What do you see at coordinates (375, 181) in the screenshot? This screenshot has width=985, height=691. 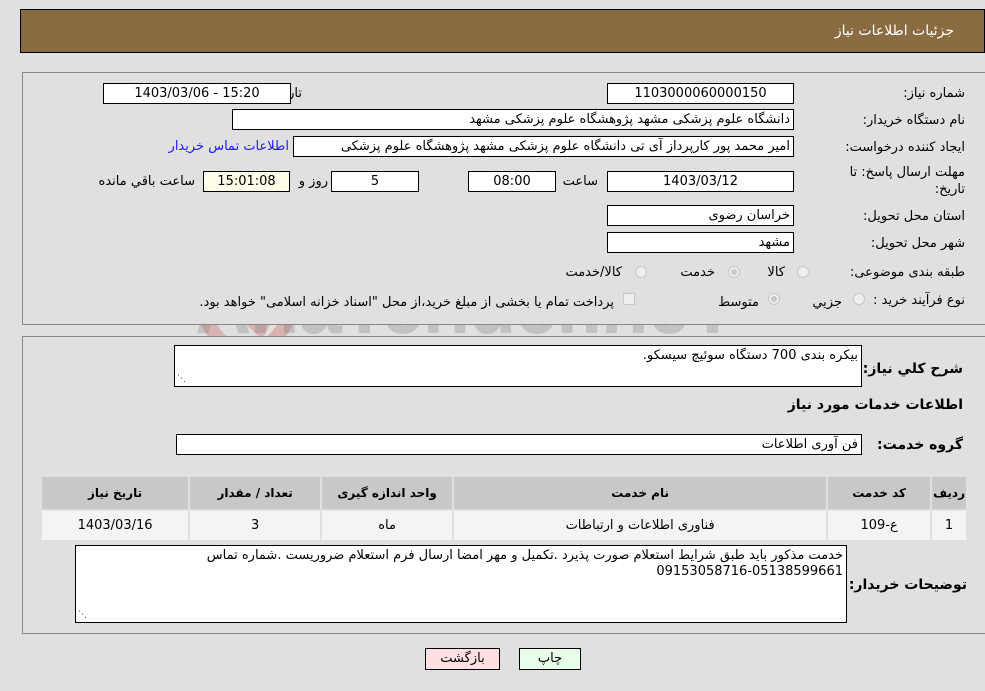 I see `days-remaining-field: 5` at bounding box center [375, 181].